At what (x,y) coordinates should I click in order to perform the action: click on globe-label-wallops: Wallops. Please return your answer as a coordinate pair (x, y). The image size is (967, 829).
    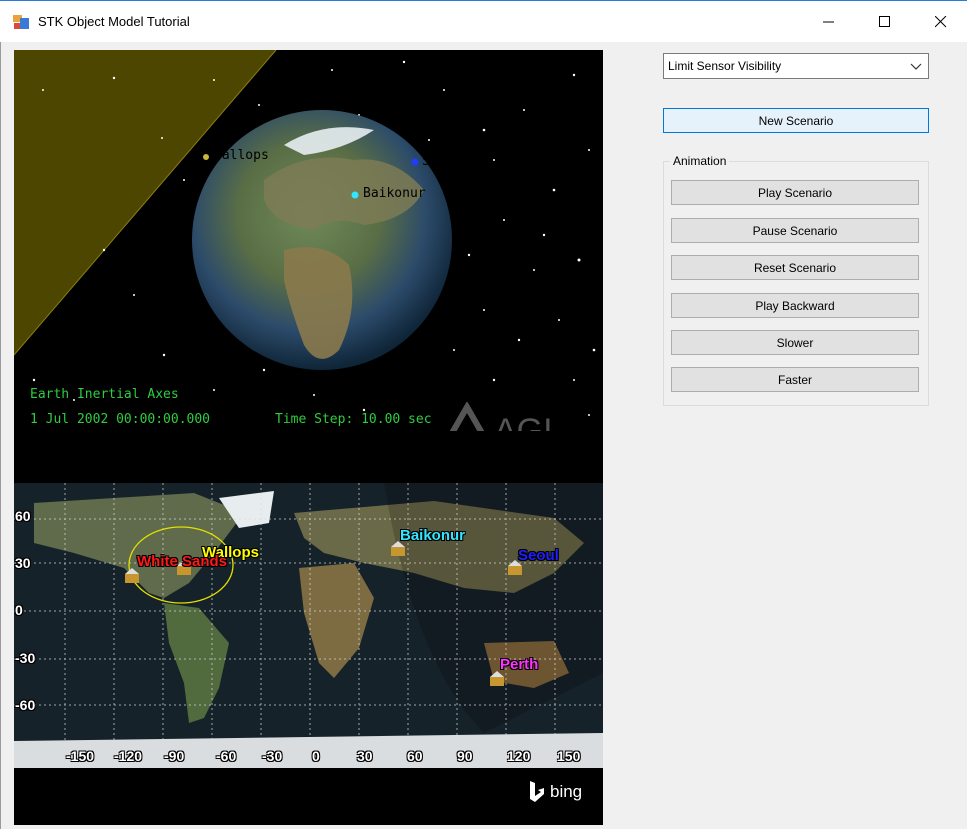
    Looking at the image, I should click on (241, 155).